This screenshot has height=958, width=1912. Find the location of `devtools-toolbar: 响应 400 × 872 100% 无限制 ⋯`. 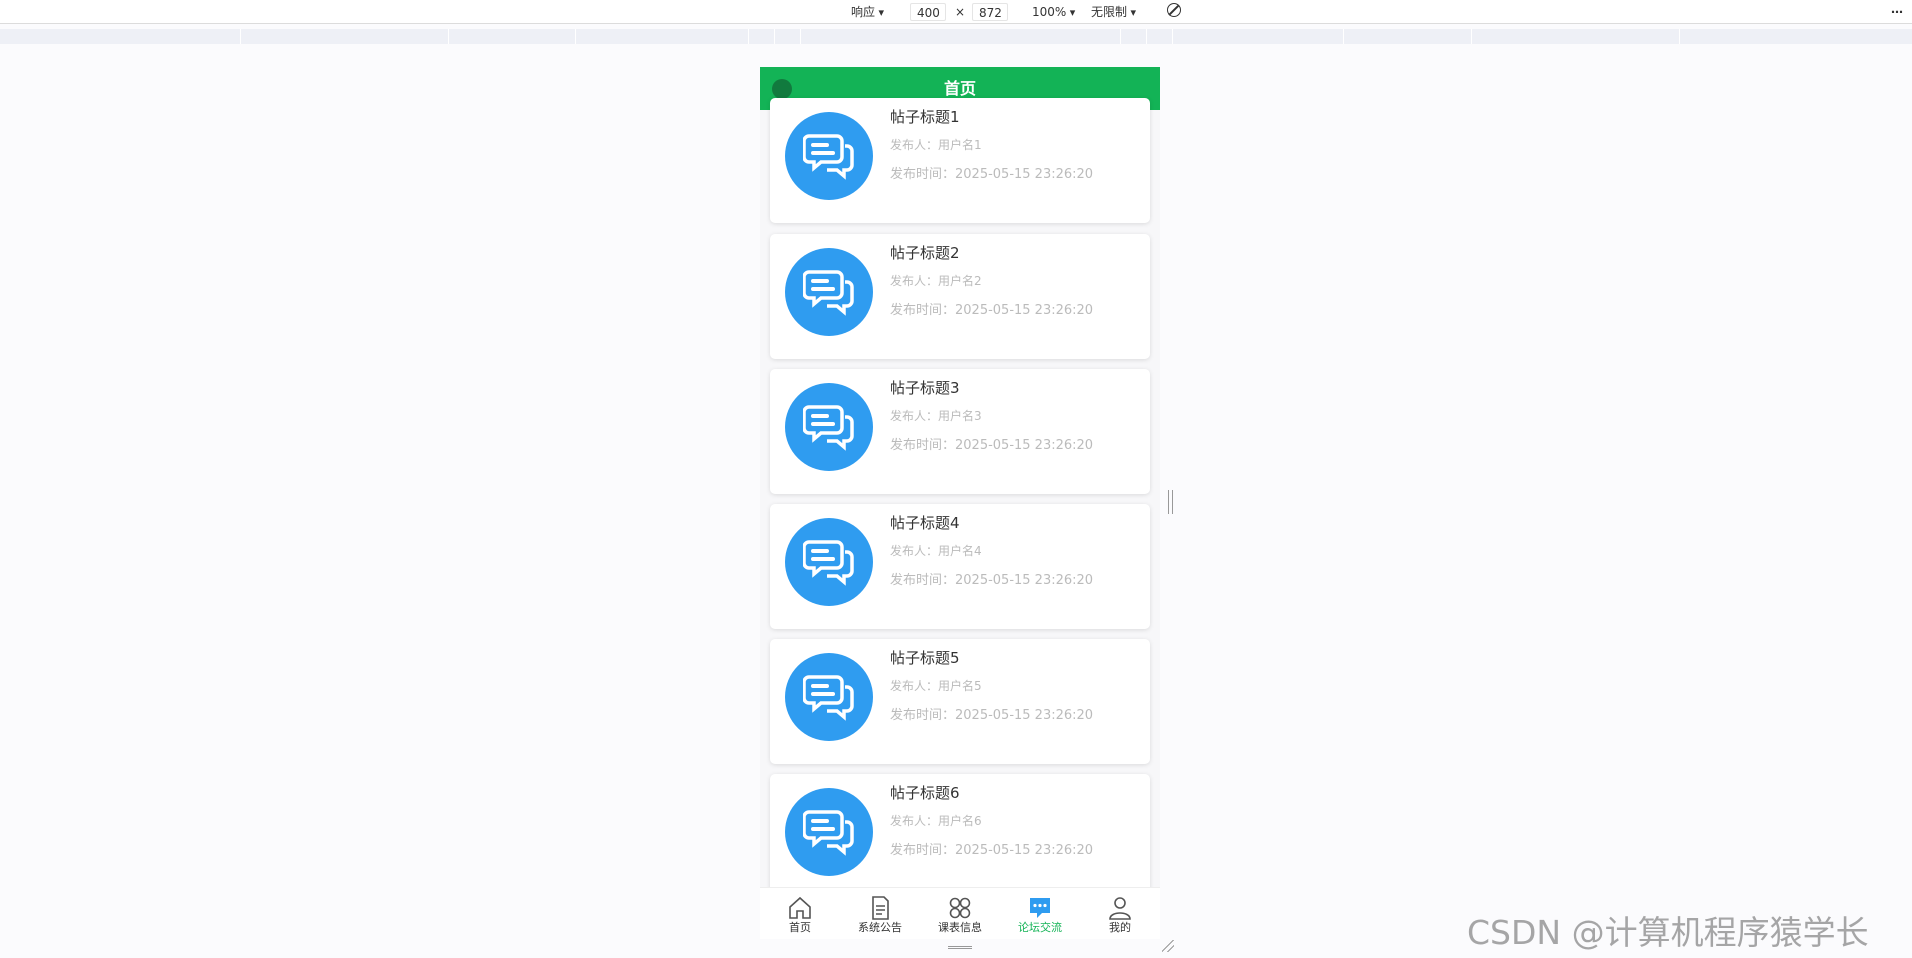

devtools-toolbar: 响应 400 × 872 100% 无限制 ⋯ is located at coordinates (956, 12).